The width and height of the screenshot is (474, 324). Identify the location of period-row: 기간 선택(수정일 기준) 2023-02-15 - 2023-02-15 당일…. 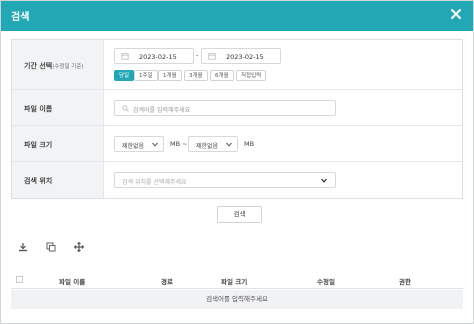
(237, 65).